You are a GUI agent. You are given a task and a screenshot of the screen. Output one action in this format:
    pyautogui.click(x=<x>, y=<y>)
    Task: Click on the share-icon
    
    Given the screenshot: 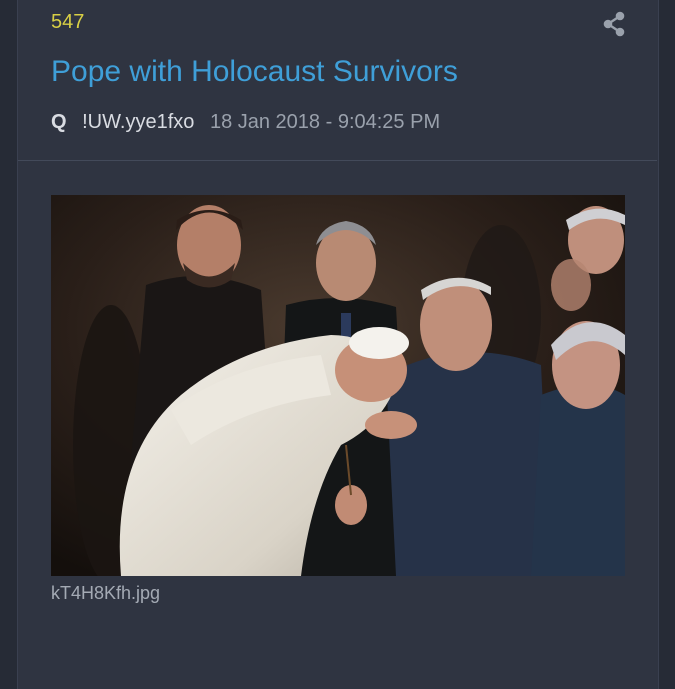 What is the action you would take?
    pyautogui.click(x=614, y=24)
    